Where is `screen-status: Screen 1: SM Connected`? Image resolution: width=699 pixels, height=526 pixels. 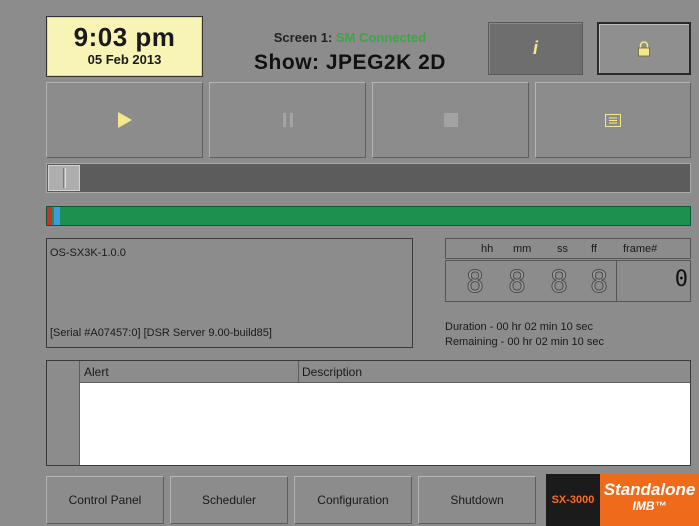
screen-status: Screen 1: SM Connected is located at coordinates (350, 37).